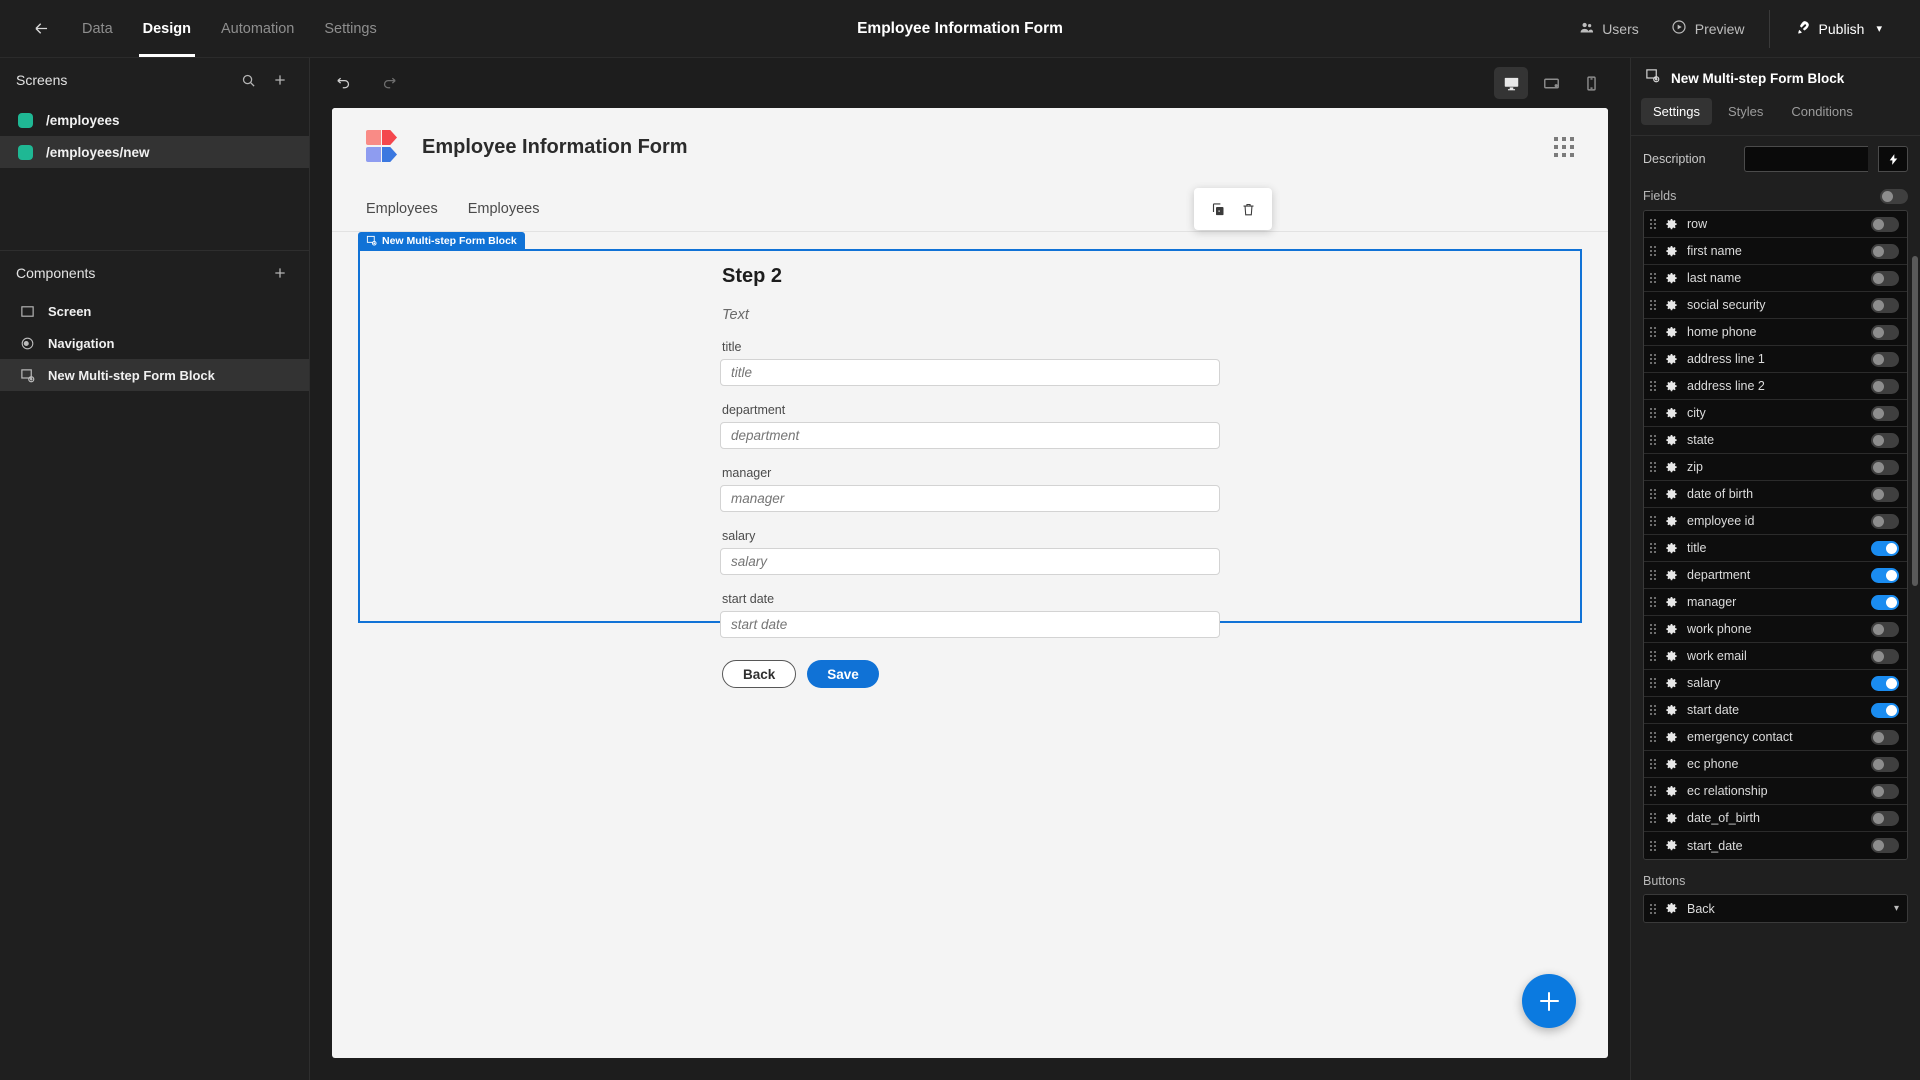 This screenshot has width=1920, height=1080. What do you see at coordinates (1893, 159) in the screenshot?
I see `binding-lightning-icon` at bounding box center [1893, 159].